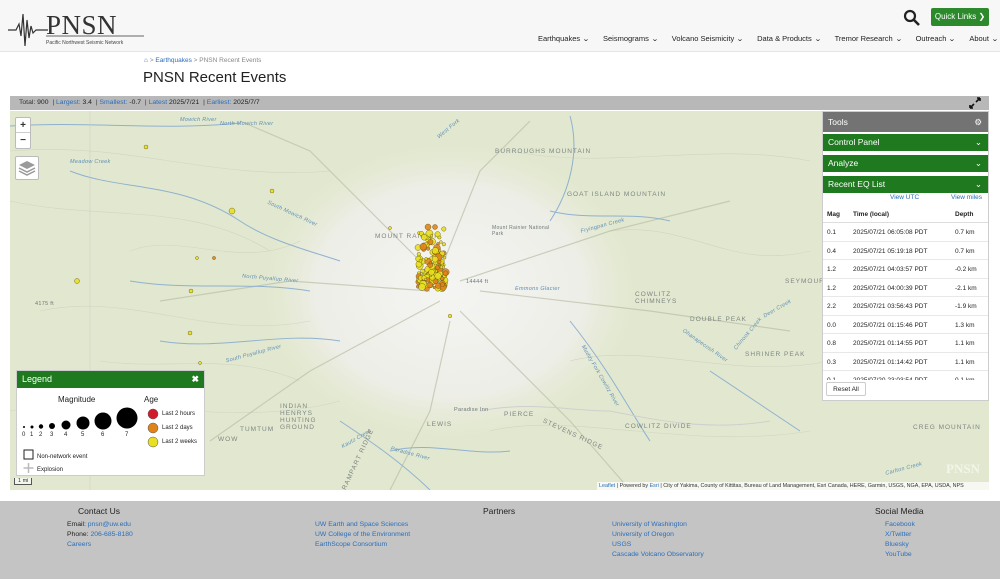  Describe the element at coordinates (564, 38) in the screenshot. I see `nav-earthquakes: Earthquakes ⌄` at that location.